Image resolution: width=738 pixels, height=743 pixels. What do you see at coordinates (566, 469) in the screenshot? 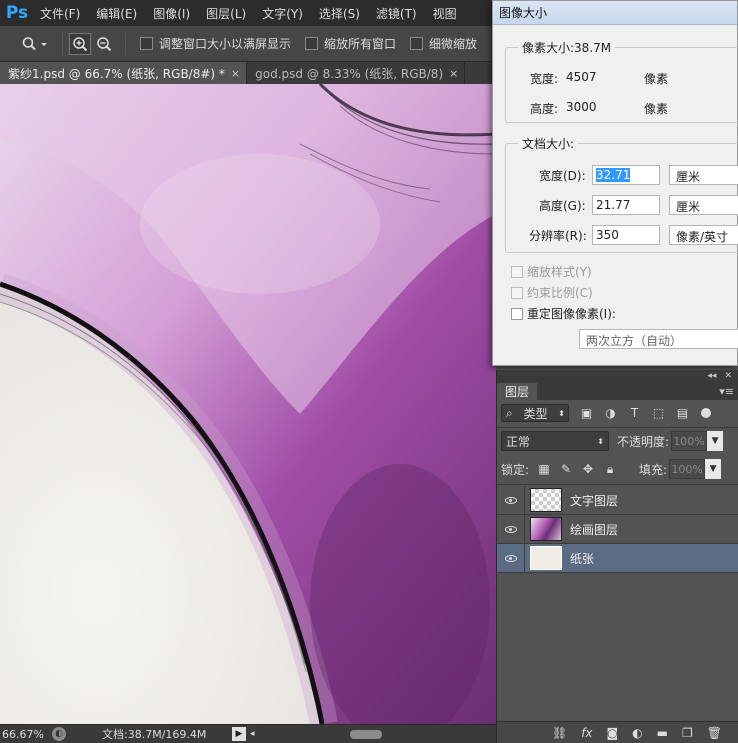
I see `lock-brush-icon: ✎` at bounding box center [566, 469].